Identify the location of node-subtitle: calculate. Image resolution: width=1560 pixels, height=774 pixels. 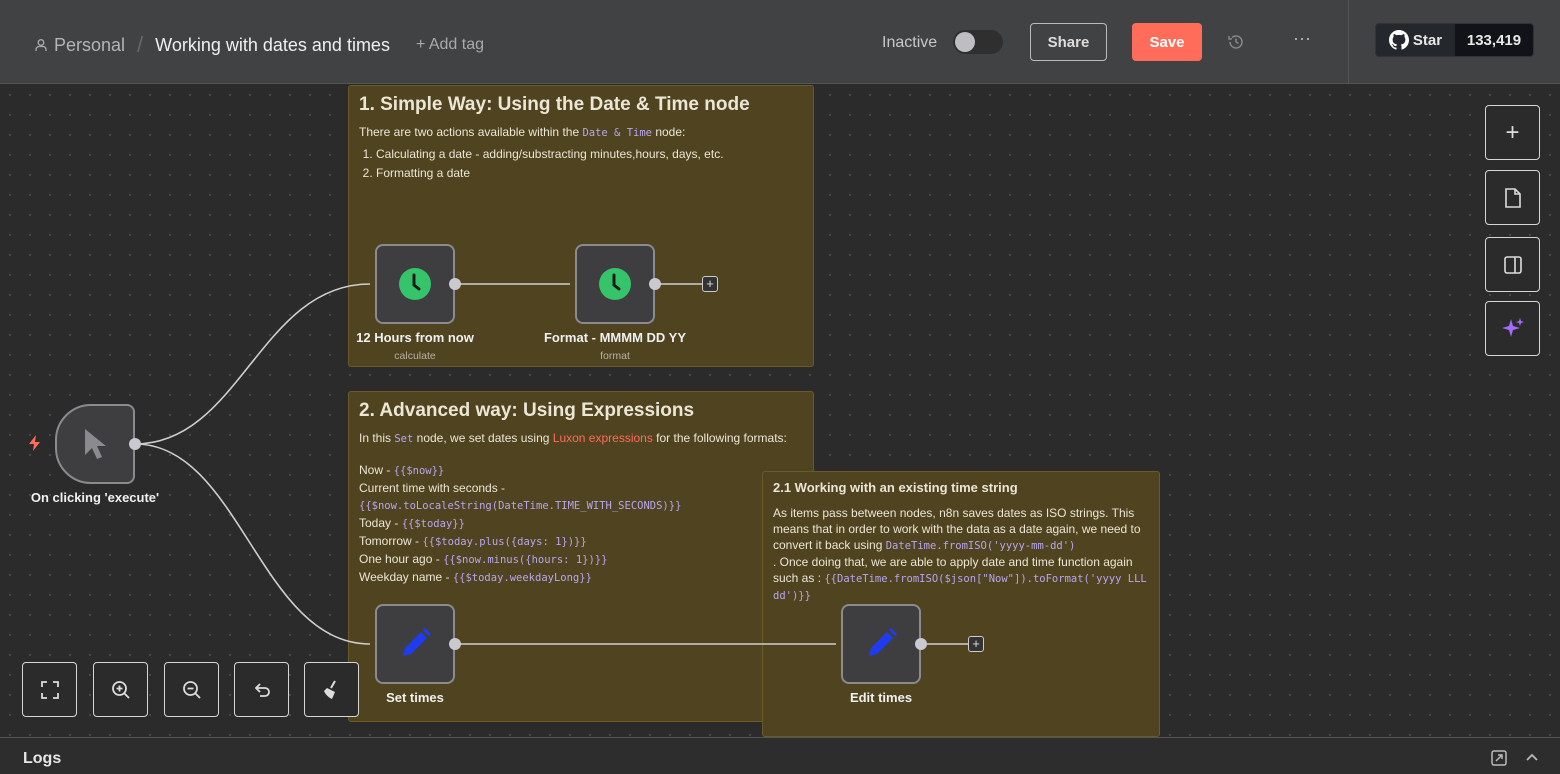
(415, 356).